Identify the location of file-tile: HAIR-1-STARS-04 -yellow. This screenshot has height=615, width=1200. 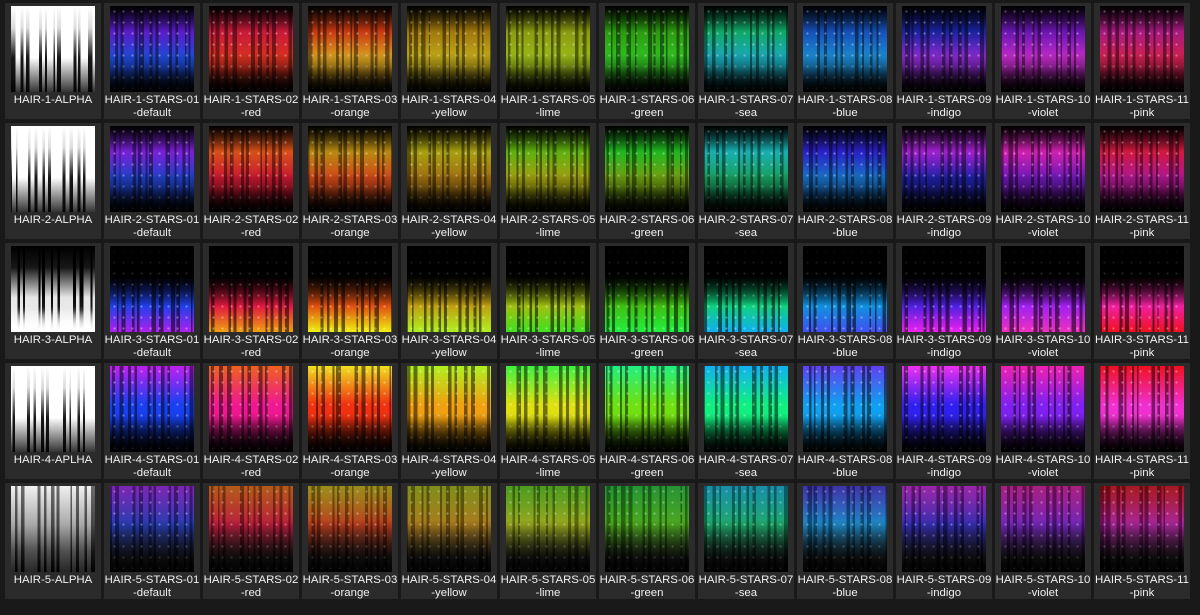
(449, 61).